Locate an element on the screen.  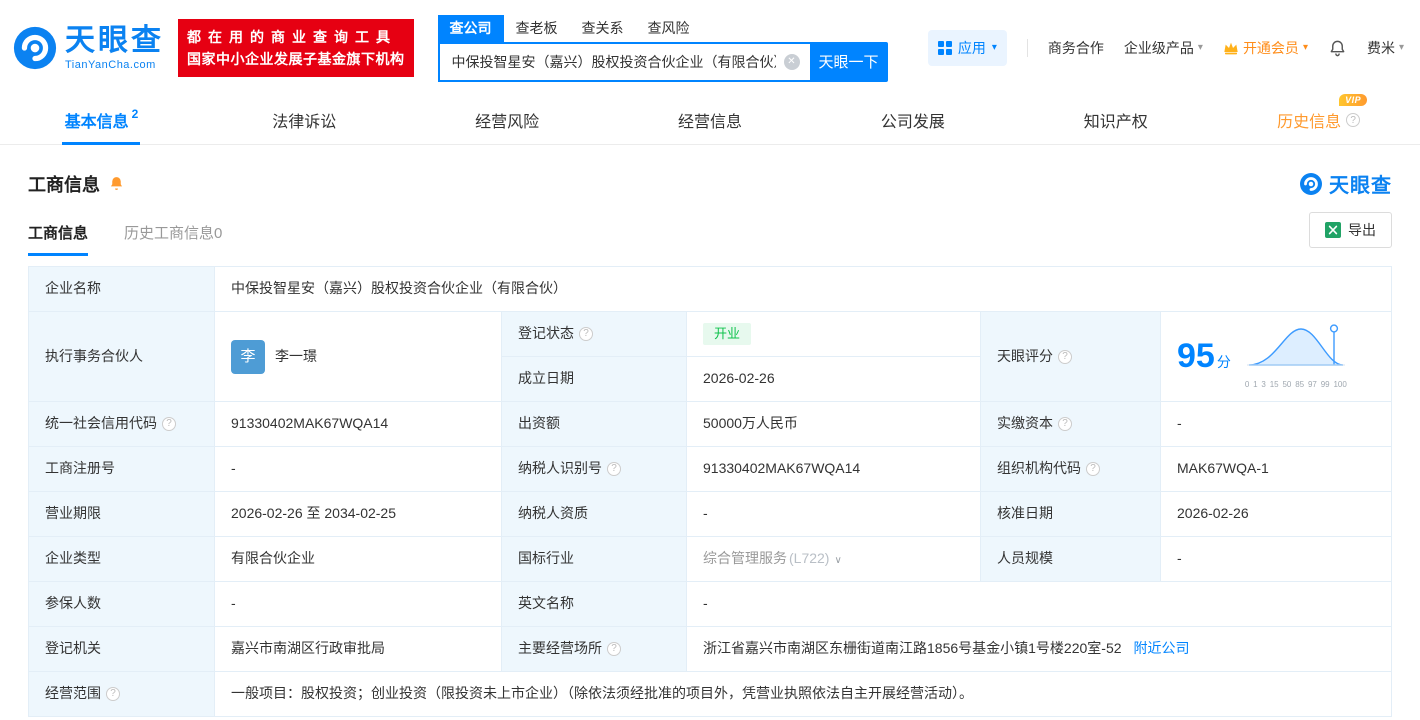
search-tab-company: 查公司 is located at coordinates (470, 28).